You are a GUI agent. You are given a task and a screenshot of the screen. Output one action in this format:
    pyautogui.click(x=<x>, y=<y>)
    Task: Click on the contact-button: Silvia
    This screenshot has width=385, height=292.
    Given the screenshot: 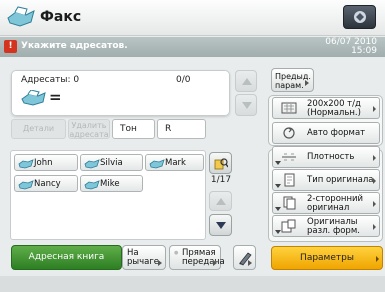 What is the action you would take?
    pyautogui.click(x=111, y=162)
    